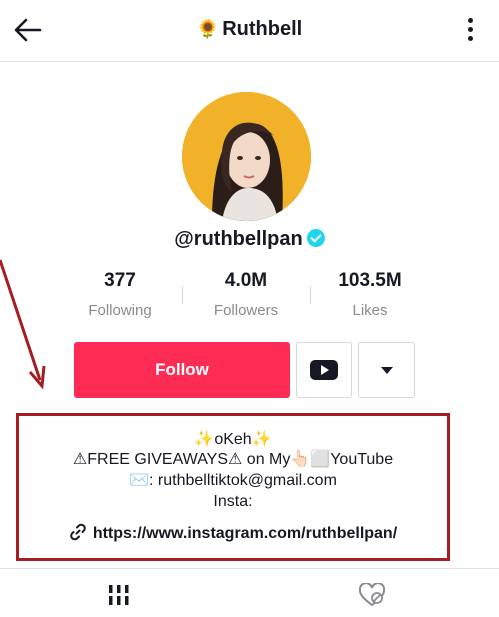 This screenshot has width=499, height=617. I want to click on verified-badge-icon, so click(315, 238).